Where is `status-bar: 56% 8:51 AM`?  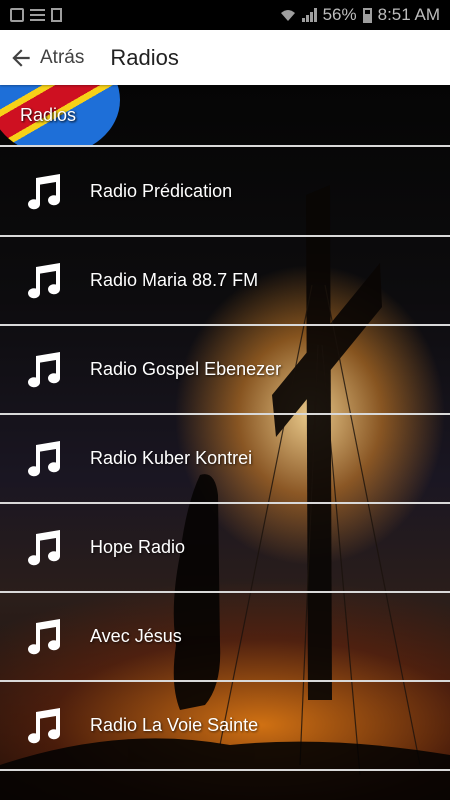
status-bar: 56% 8:51 AM is located at coordinates (225, 15).